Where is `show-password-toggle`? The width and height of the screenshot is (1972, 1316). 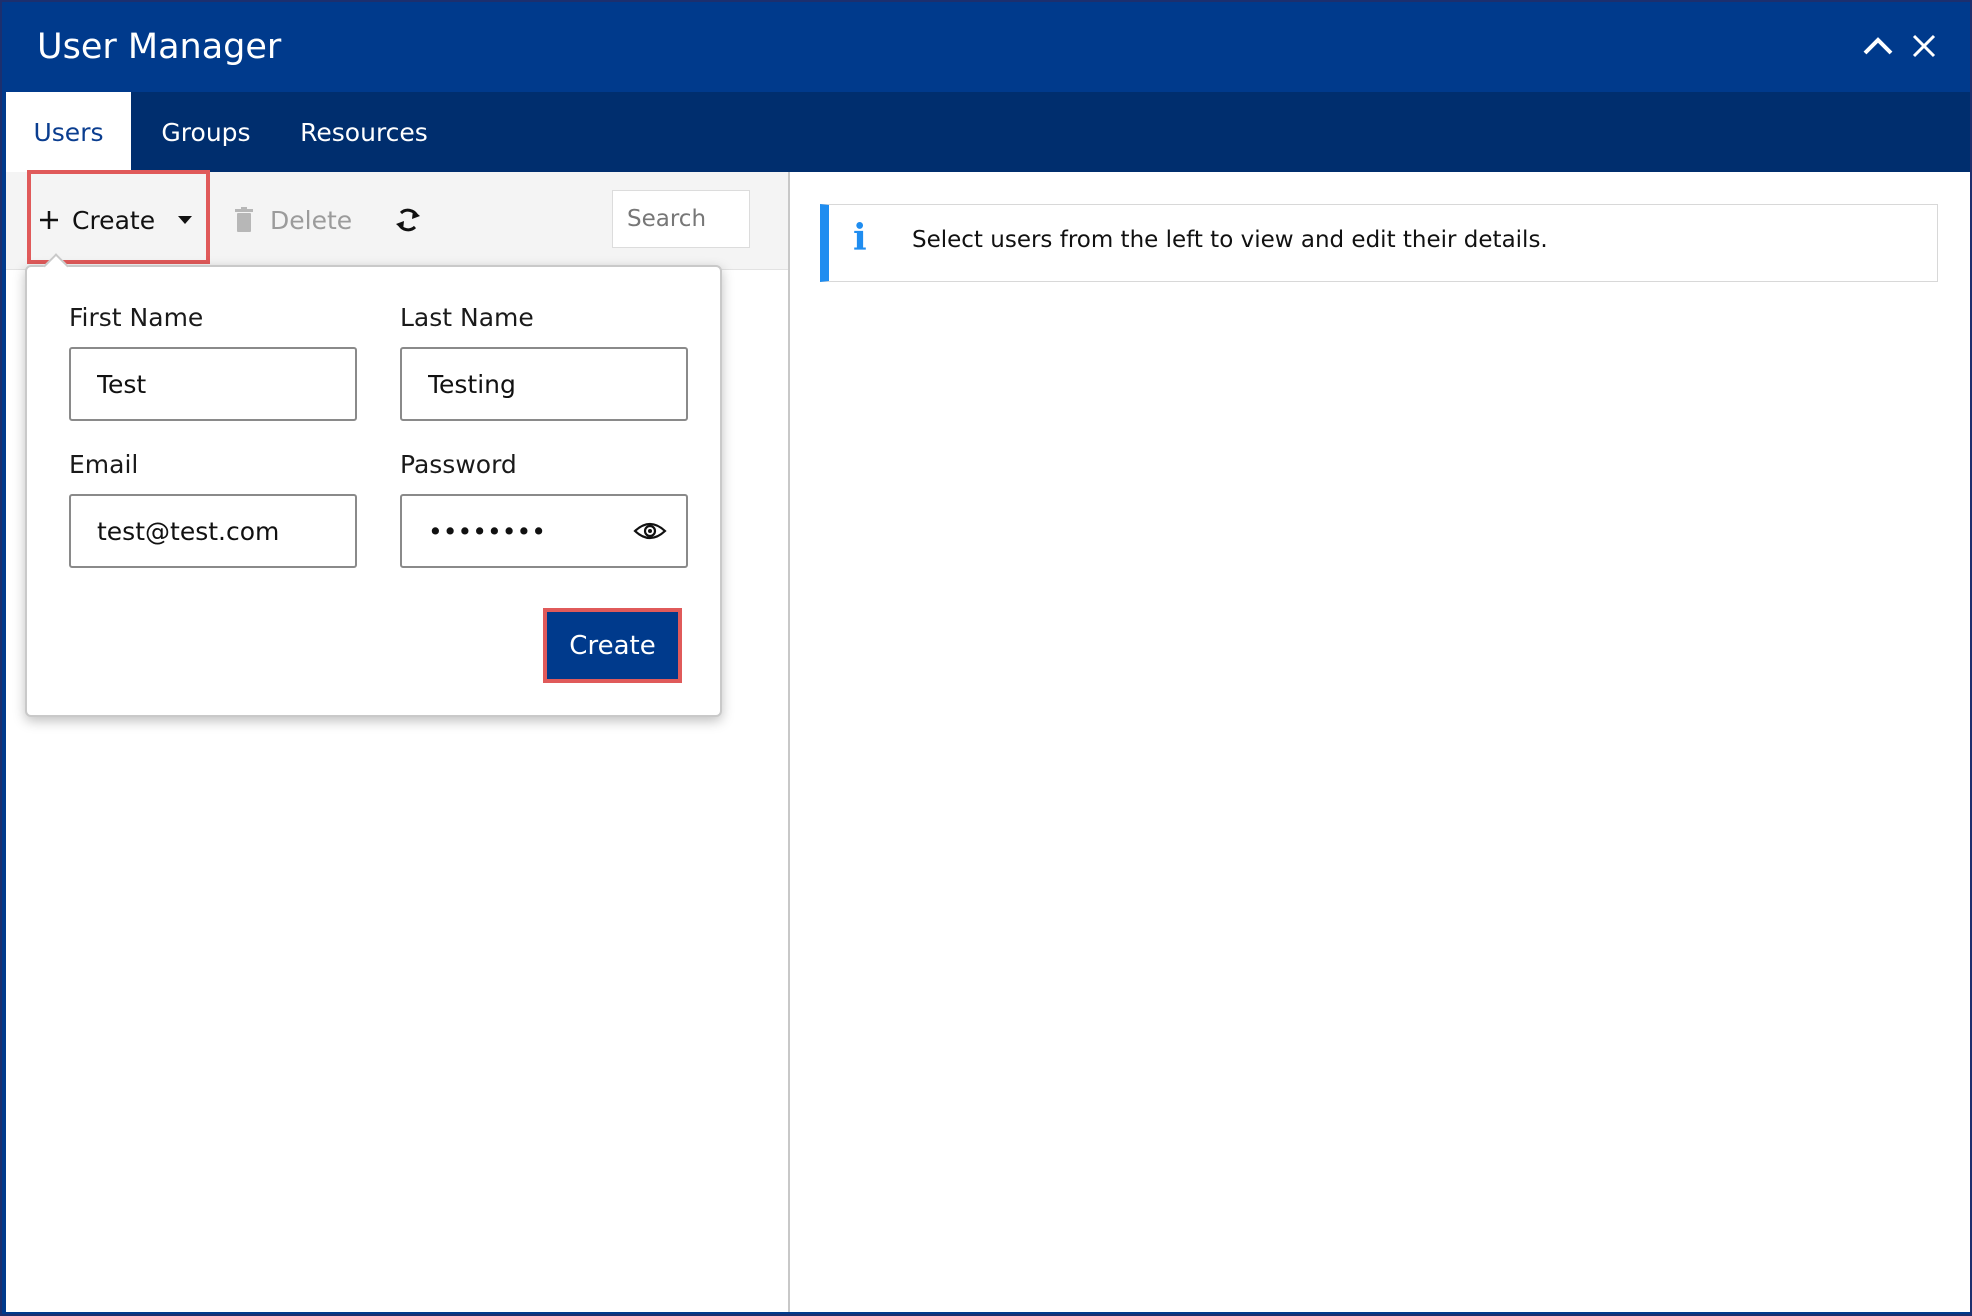 show-password-toggle is located at coordinates (650, 533).